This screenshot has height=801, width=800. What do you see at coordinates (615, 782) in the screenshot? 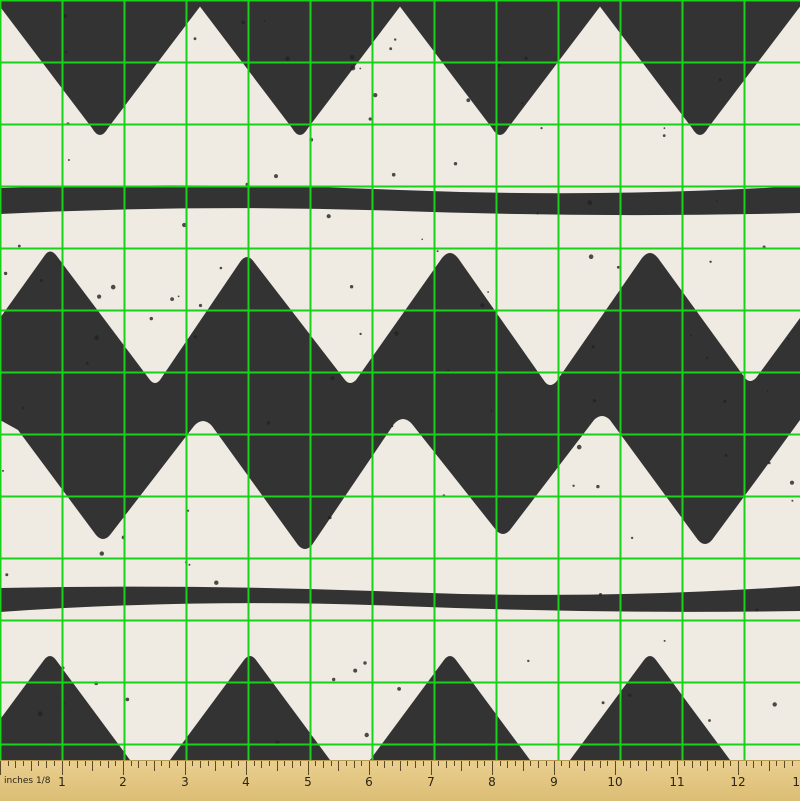
I see `ruler-number: 10` at bounding box center [615, 782].